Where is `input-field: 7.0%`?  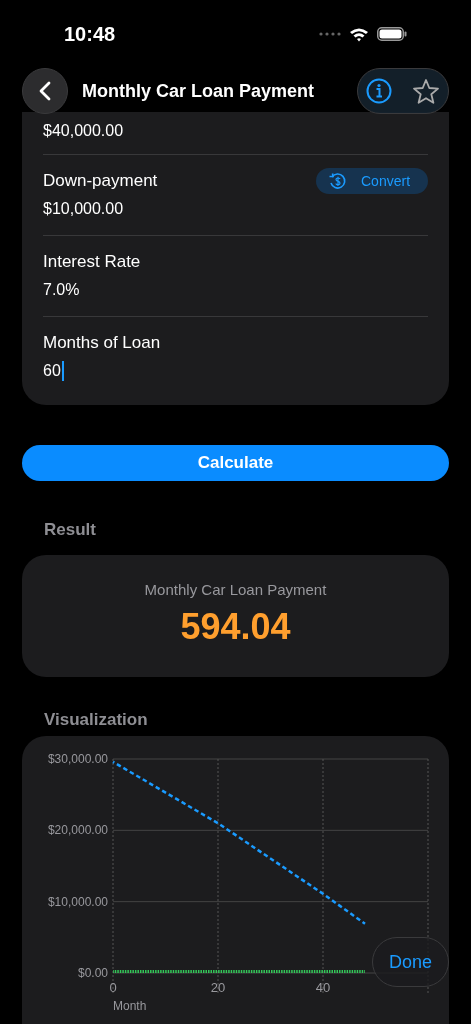 input-field: 7.0% is located at coordinates (61, 290).